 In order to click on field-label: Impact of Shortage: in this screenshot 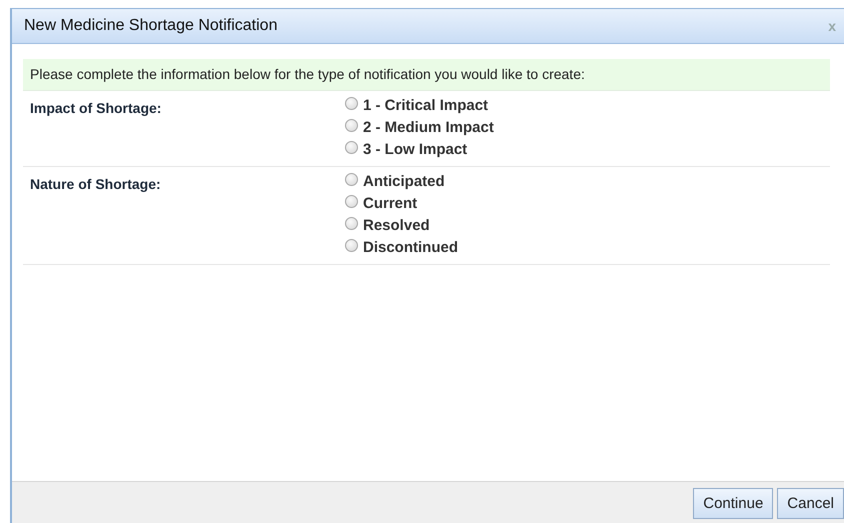, I will do `click(96, 107)`.